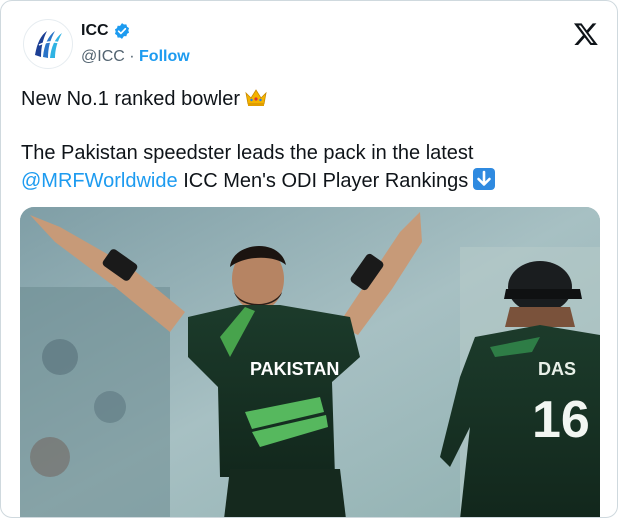  What do you see at coordinates (256, 97) in the screenshot?
I see `crown-emoji-icon` at bounding box center [256, 97].